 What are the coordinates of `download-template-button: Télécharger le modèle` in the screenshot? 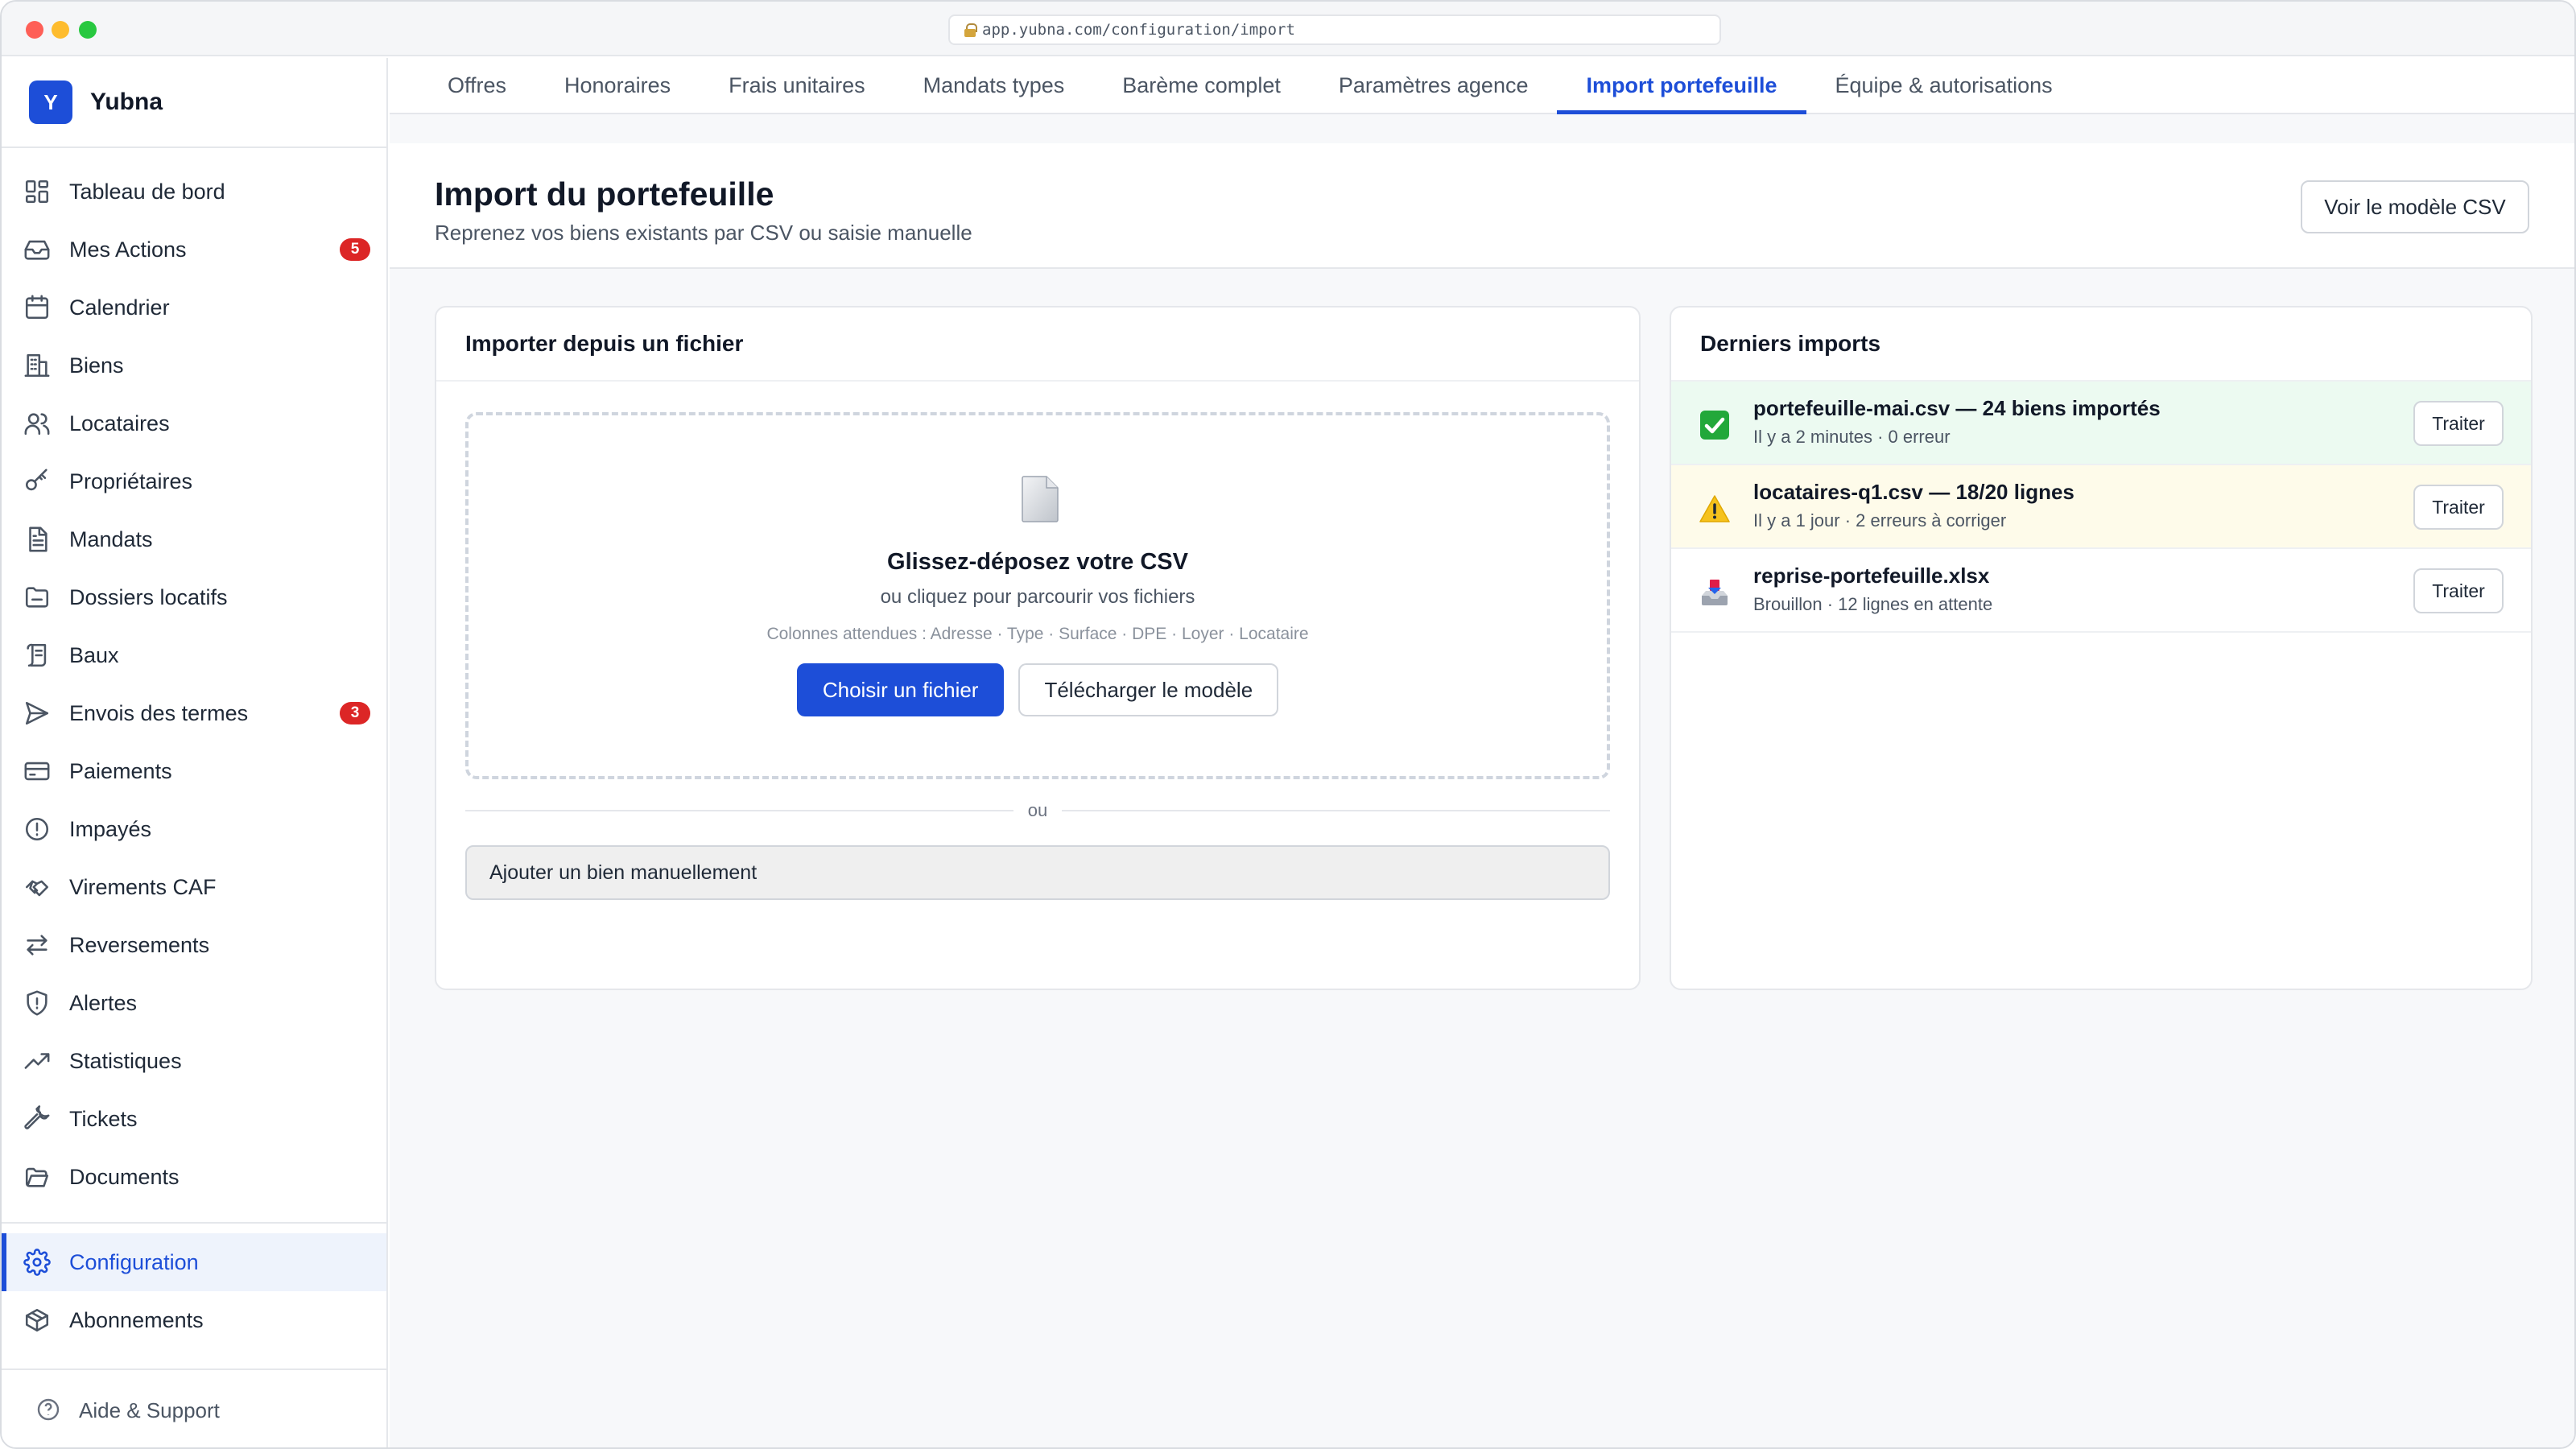 It's located at (1148, 689).